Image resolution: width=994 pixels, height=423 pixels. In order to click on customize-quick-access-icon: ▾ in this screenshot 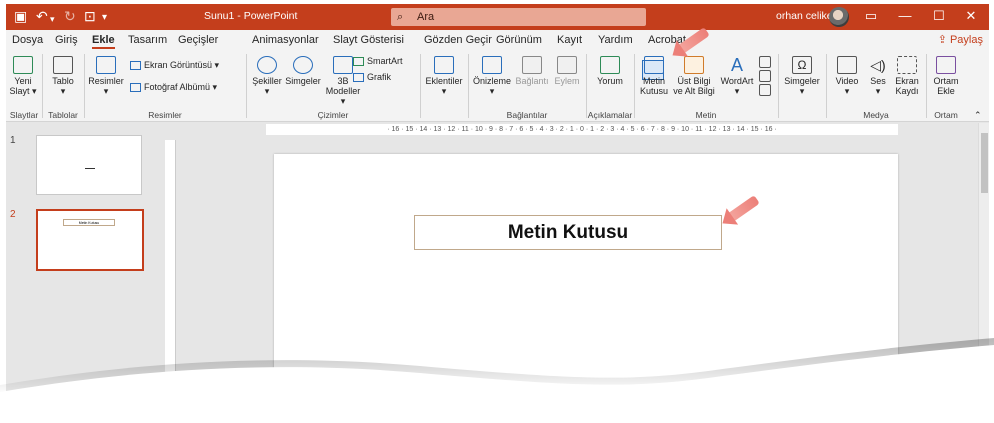, I will do `click(104, 18)`.